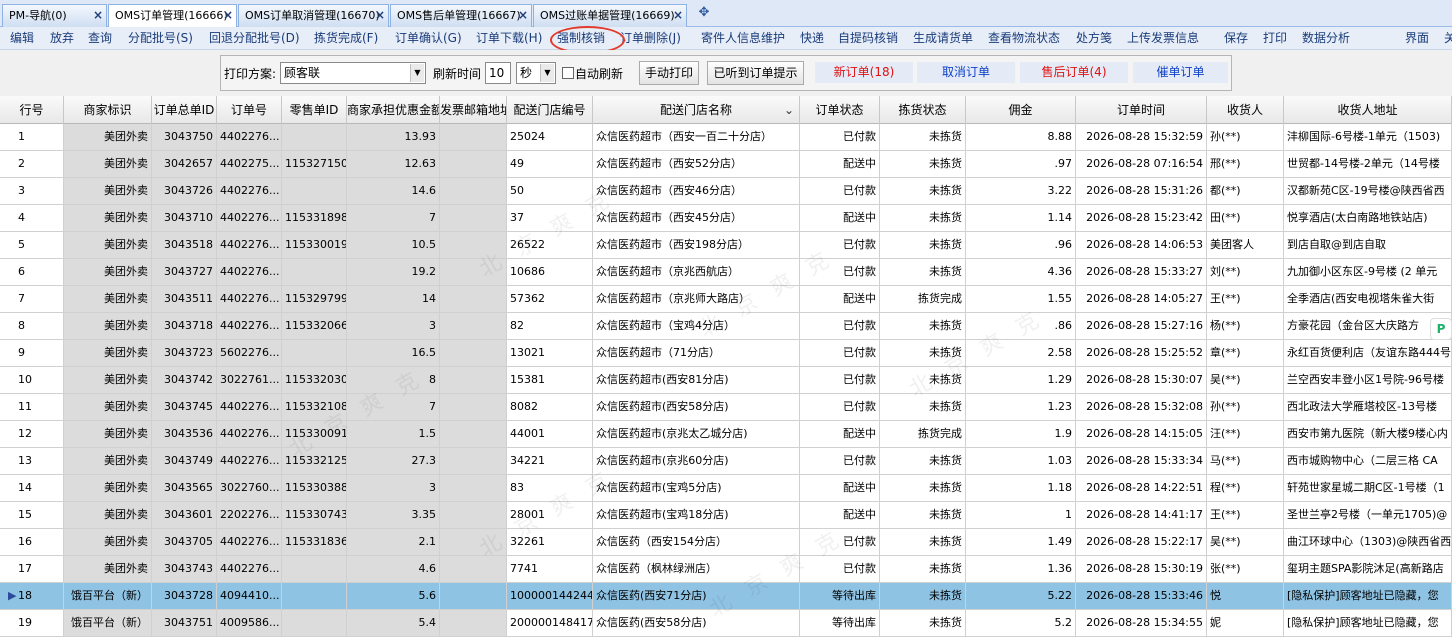  Describe the element at coordinates (473, 110) in the screenshot. I see `header-invoice-email: 发票邮箱地址` at that location.